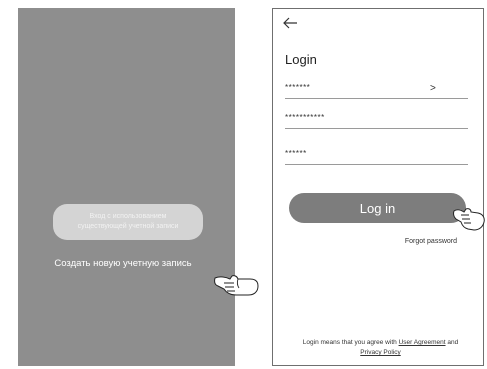 This screenshot has width=487, height=369. I want to click on account-field: ******* >, so click(376, 88).